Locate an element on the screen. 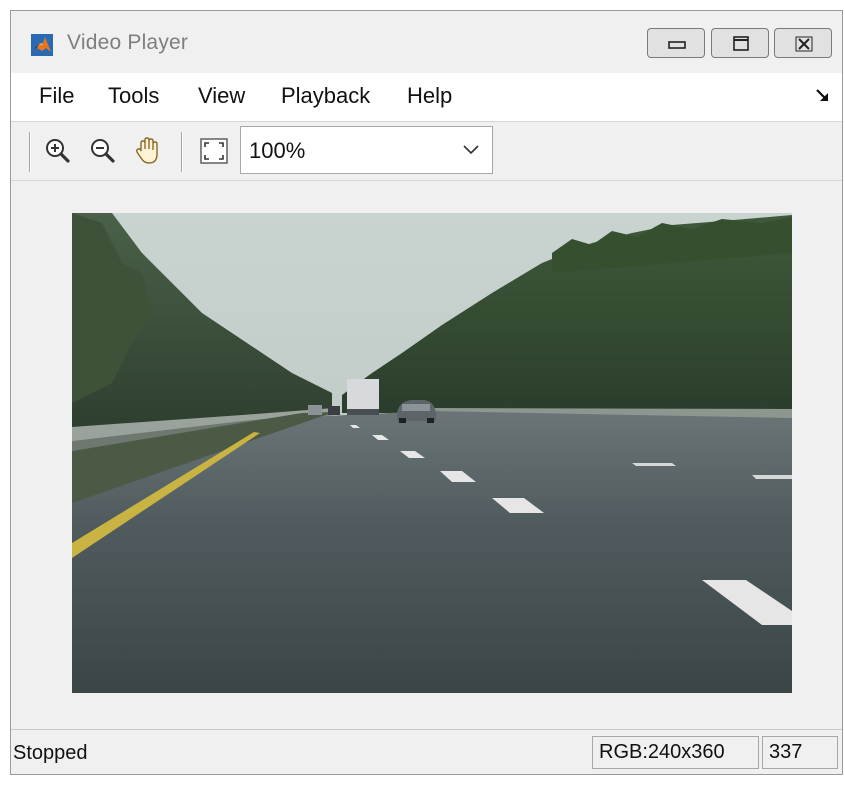 The image size is (845, 786). zoom-level-value: 100% is located at coordinates (277, 150).